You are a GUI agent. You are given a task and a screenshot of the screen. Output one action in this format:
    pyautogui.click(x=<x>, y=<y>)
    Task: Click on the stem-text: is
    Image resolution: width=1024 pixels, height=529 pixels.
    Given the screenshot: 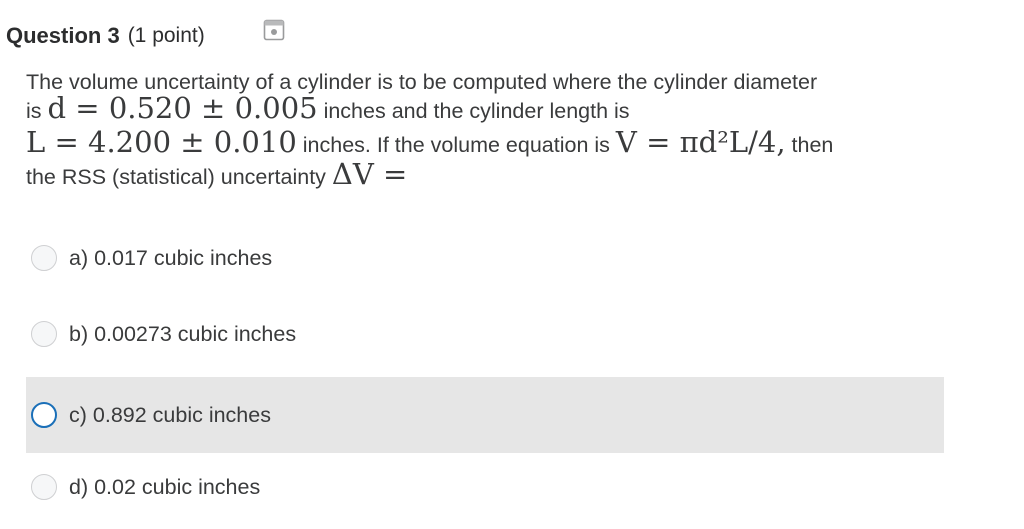 What is the action you would take?
    pyautogui.click(x=34, y=111)
    